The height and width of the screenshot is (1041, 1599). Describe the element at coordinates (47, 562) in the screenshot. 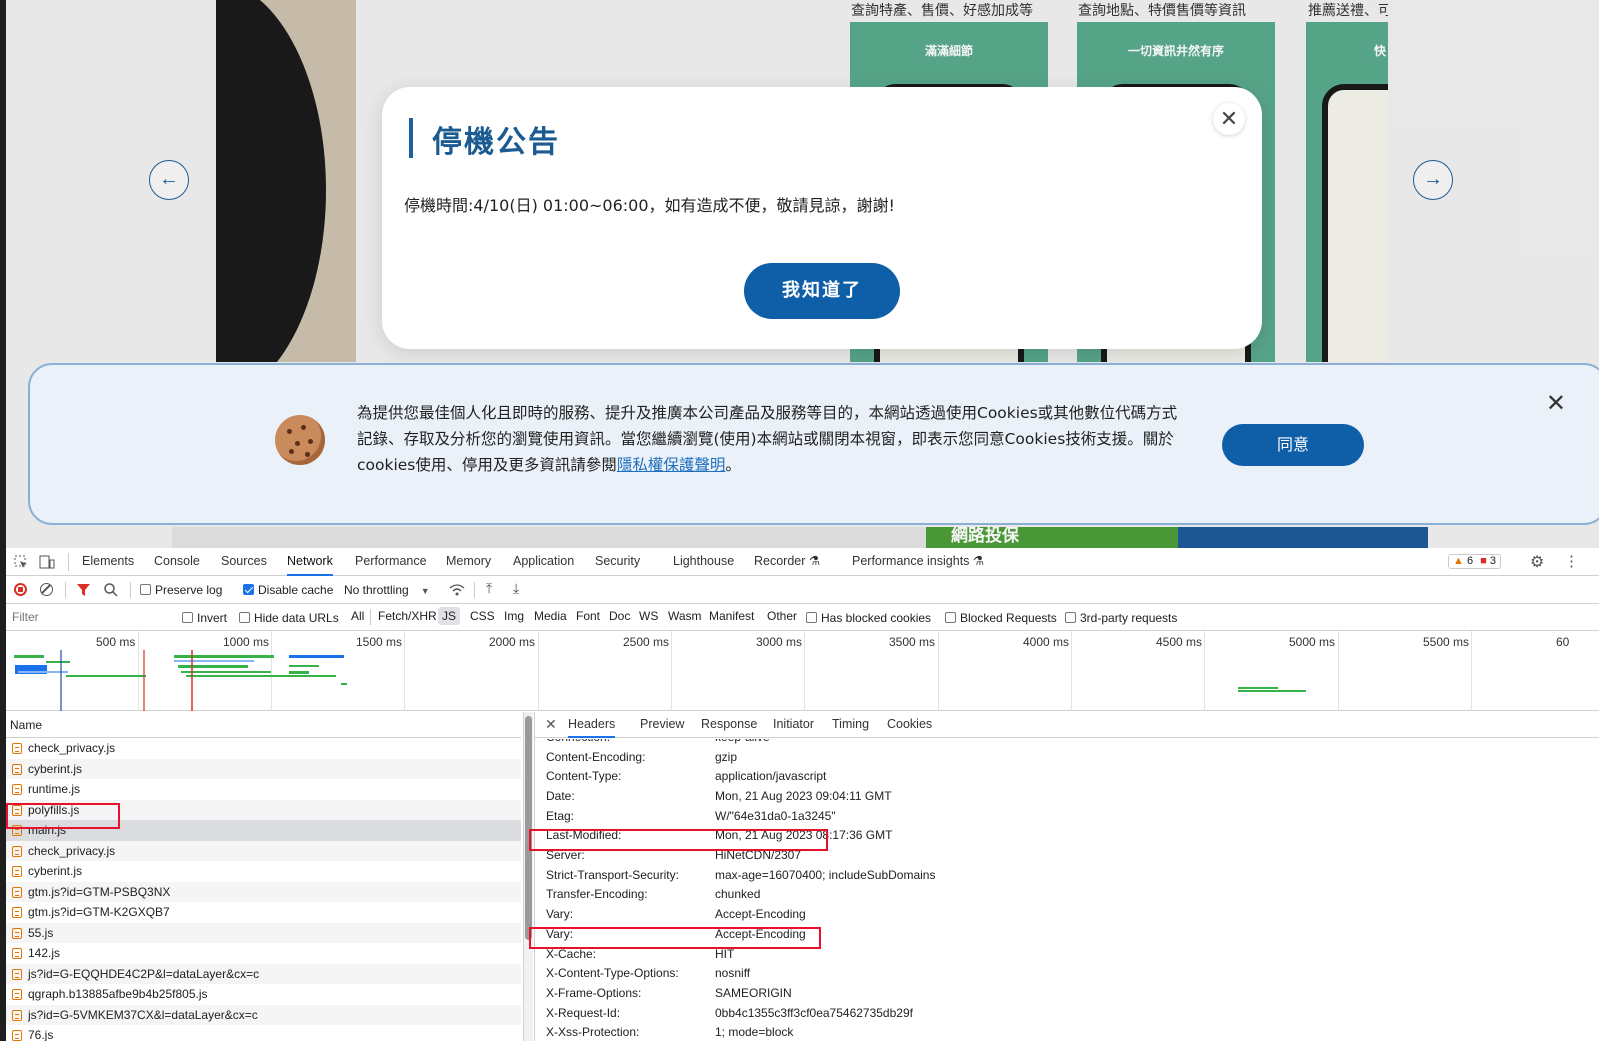

I see `device-toolbar-icon` at that location.